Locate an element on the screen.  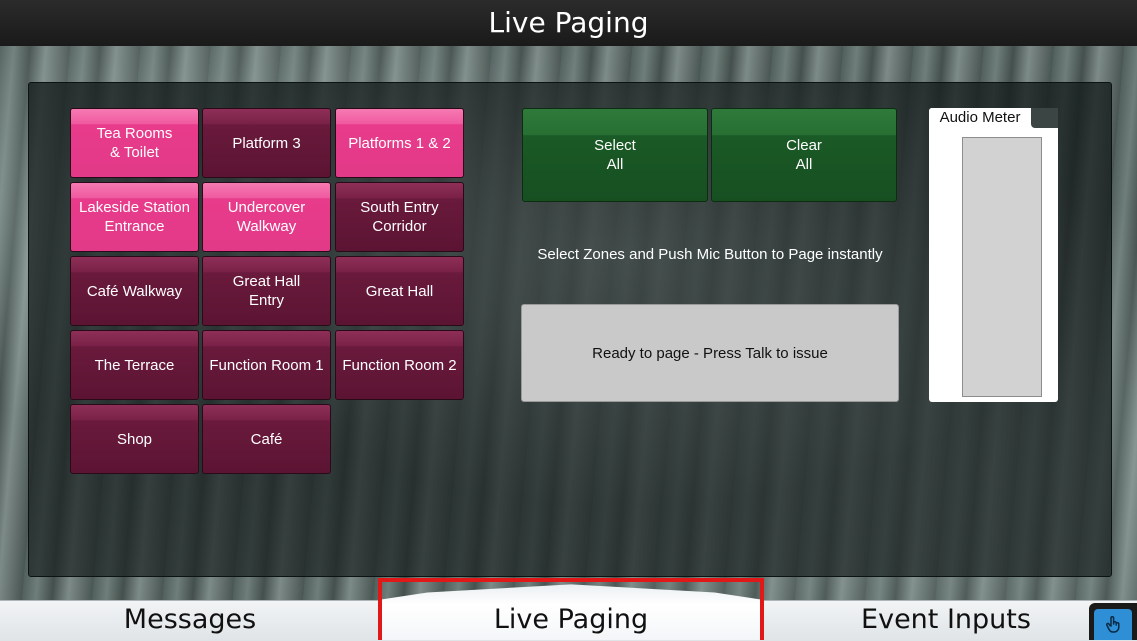
zone-function-room-1: Function Room 1 is located at coordinates (266, 365).